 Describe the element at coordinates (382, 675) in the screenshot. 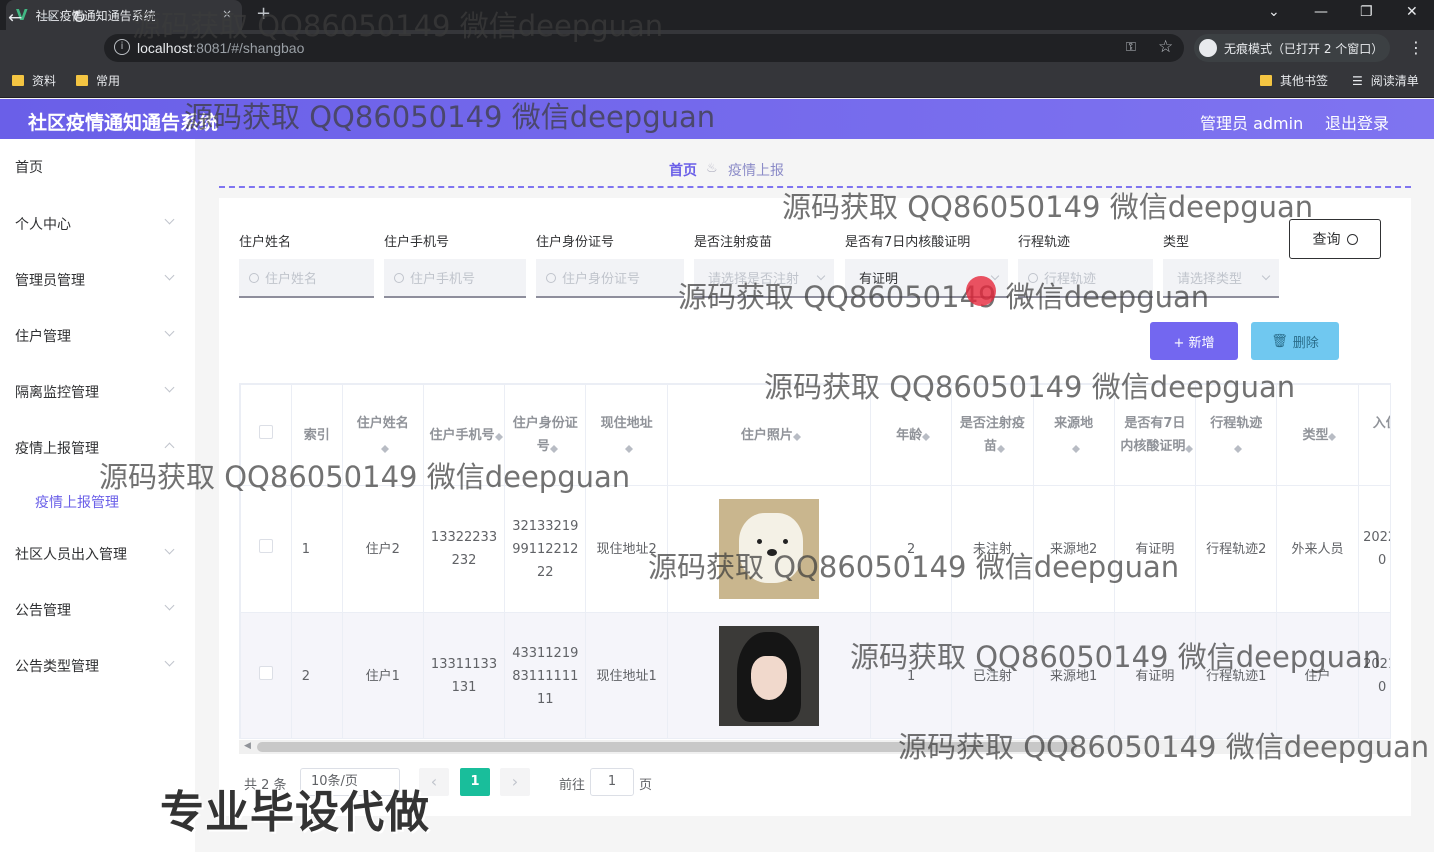

I see `cell-name: 住户1` at that location.